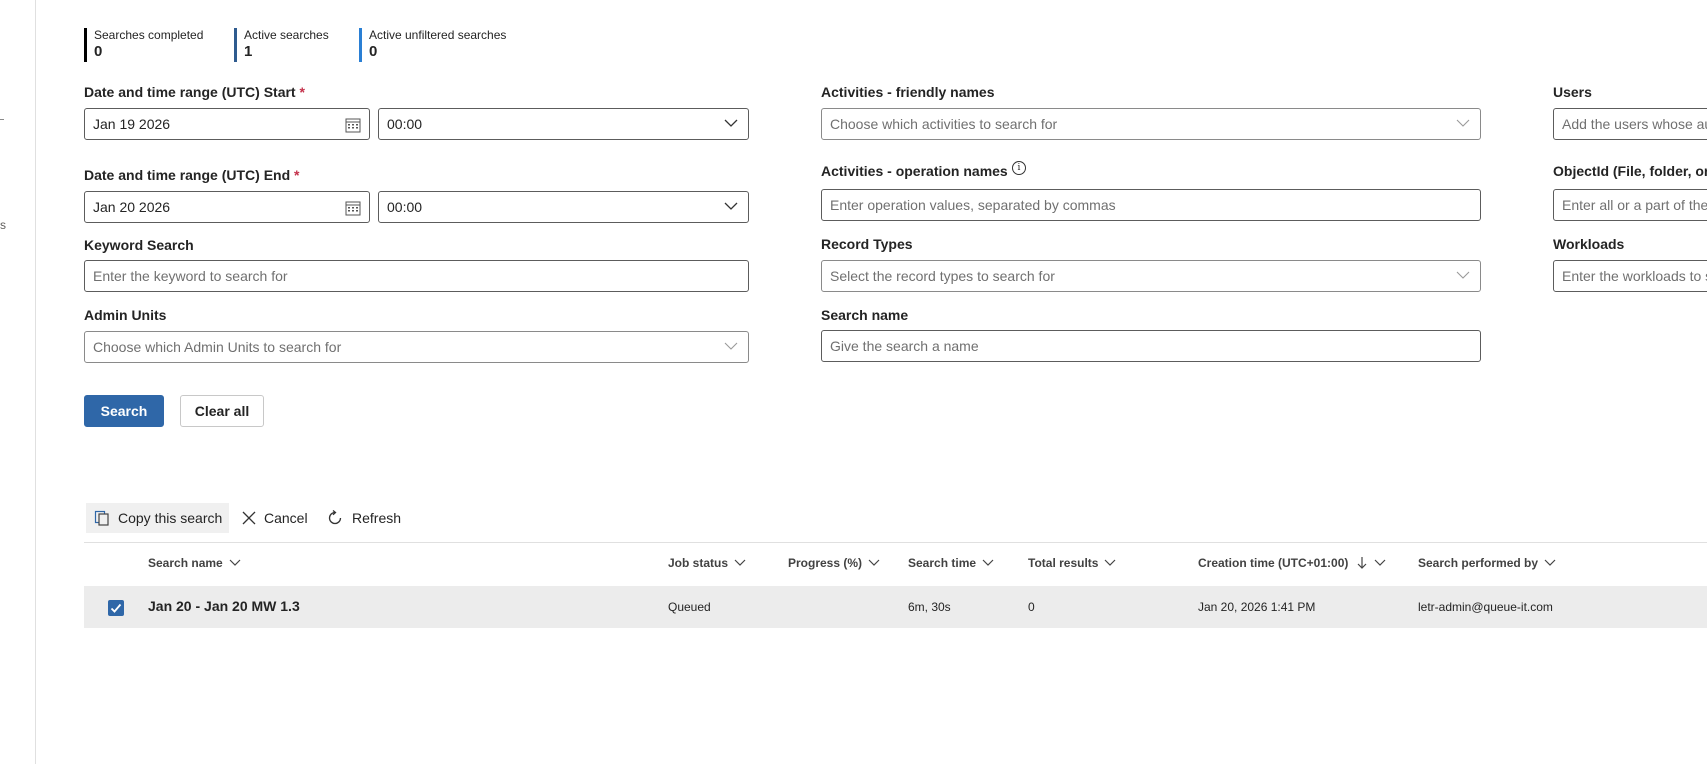 This screenshot has width=1707, height=764. I want to click on activities-operation-input, so click(1151, 205).